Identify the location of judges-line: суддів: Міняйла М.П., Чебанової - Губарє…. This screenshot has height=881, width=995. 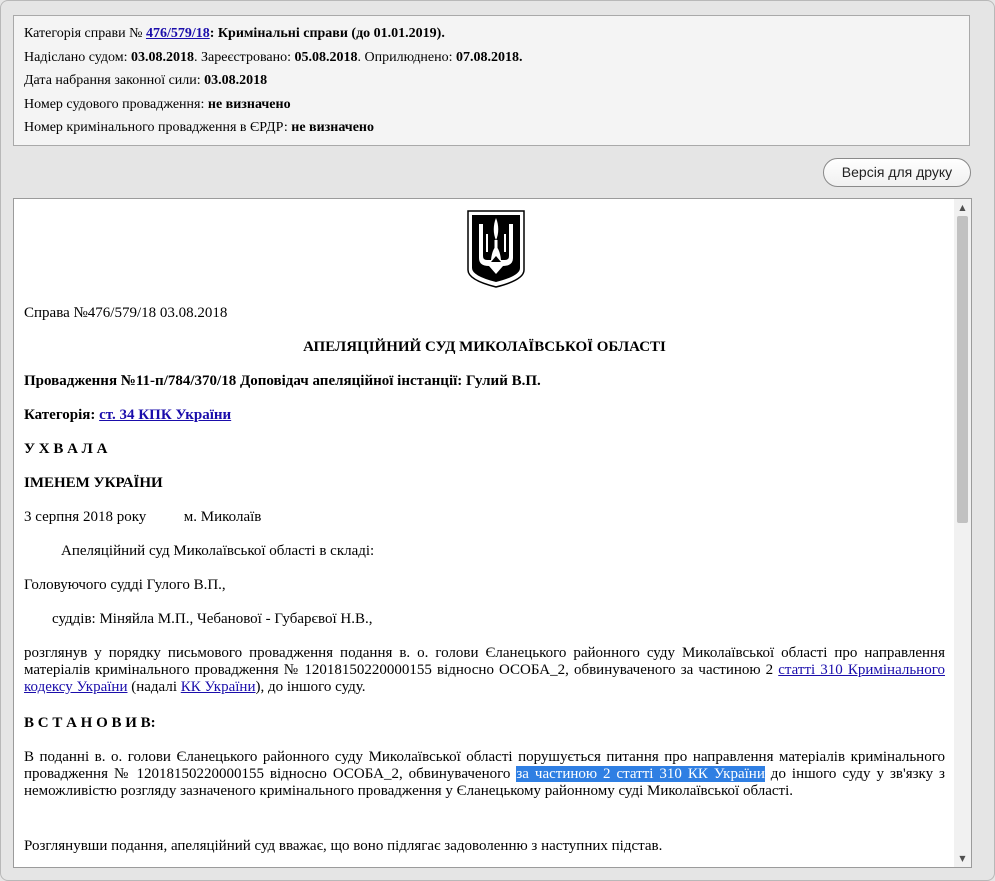
(212, 619).